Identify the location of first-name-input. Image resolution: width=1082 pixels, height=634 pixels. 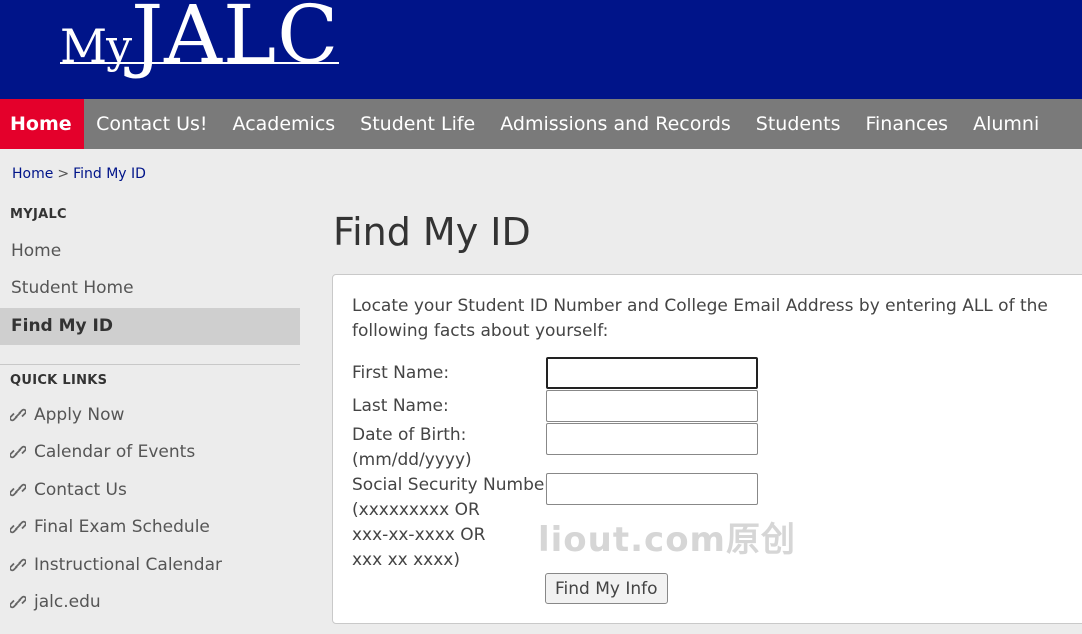
(652, 373).